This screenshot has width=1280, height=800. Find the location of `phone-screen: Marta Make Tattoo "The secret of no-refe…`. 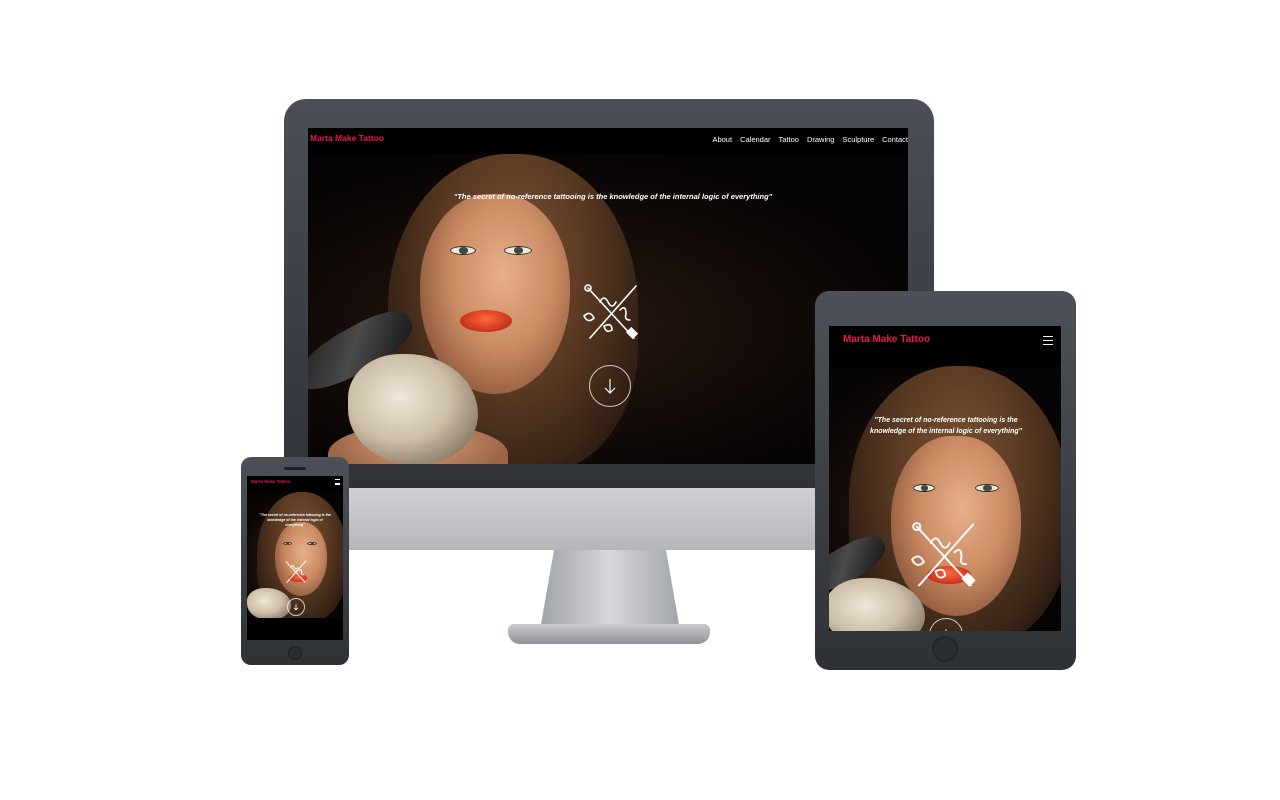

phone-screen: Marta Make Tattoo "The secret of no-refe… is located at coordinates (295, 558).